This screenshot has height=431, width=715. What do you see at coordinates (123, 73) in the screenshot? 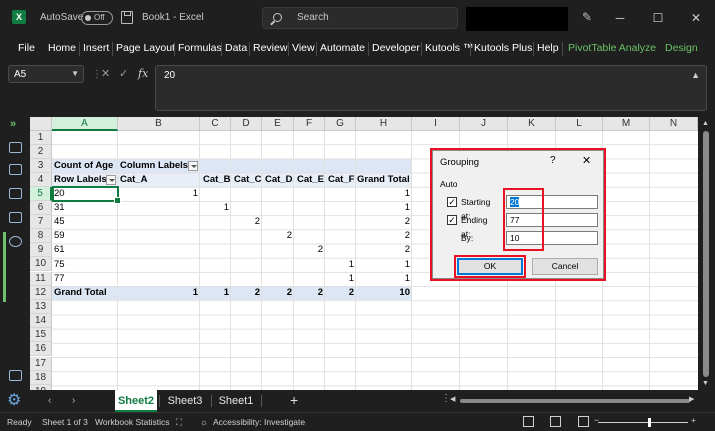
I see `enter-check-icon: ✓` at bounding box center [123, 73].